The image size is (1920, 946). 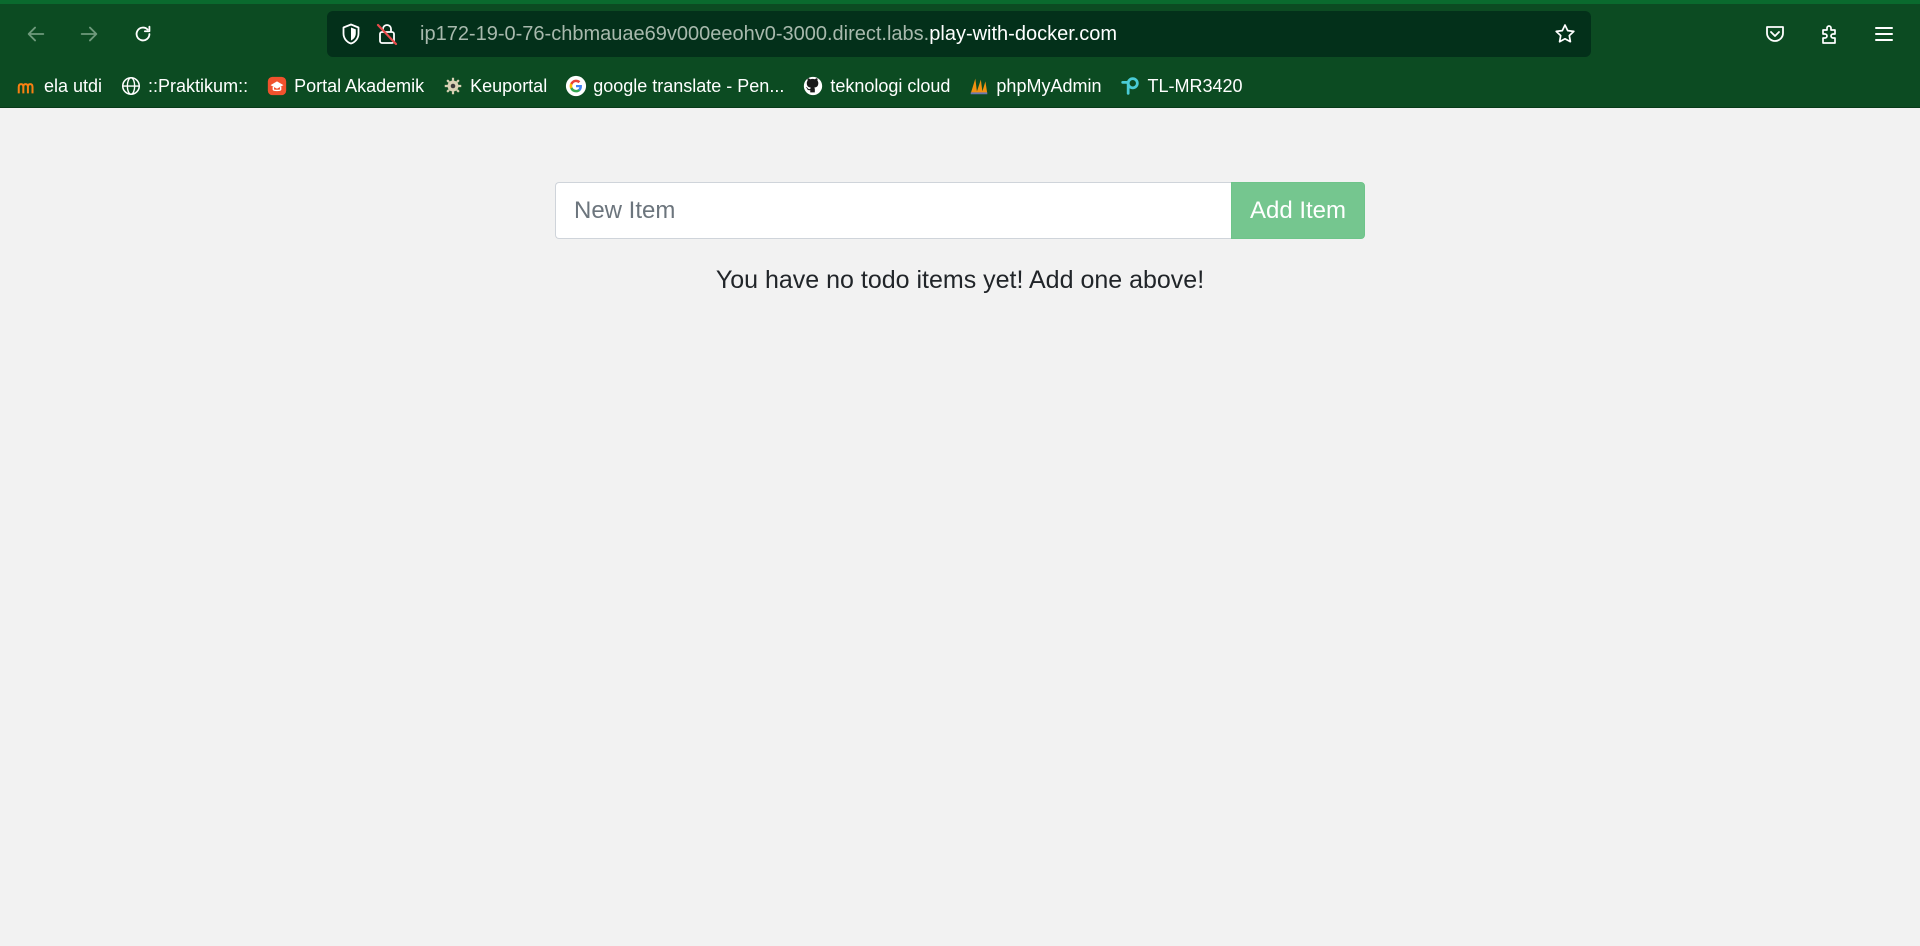 I want to click on bookmark-label: Portal Akademik, so click(x=359, y=85).